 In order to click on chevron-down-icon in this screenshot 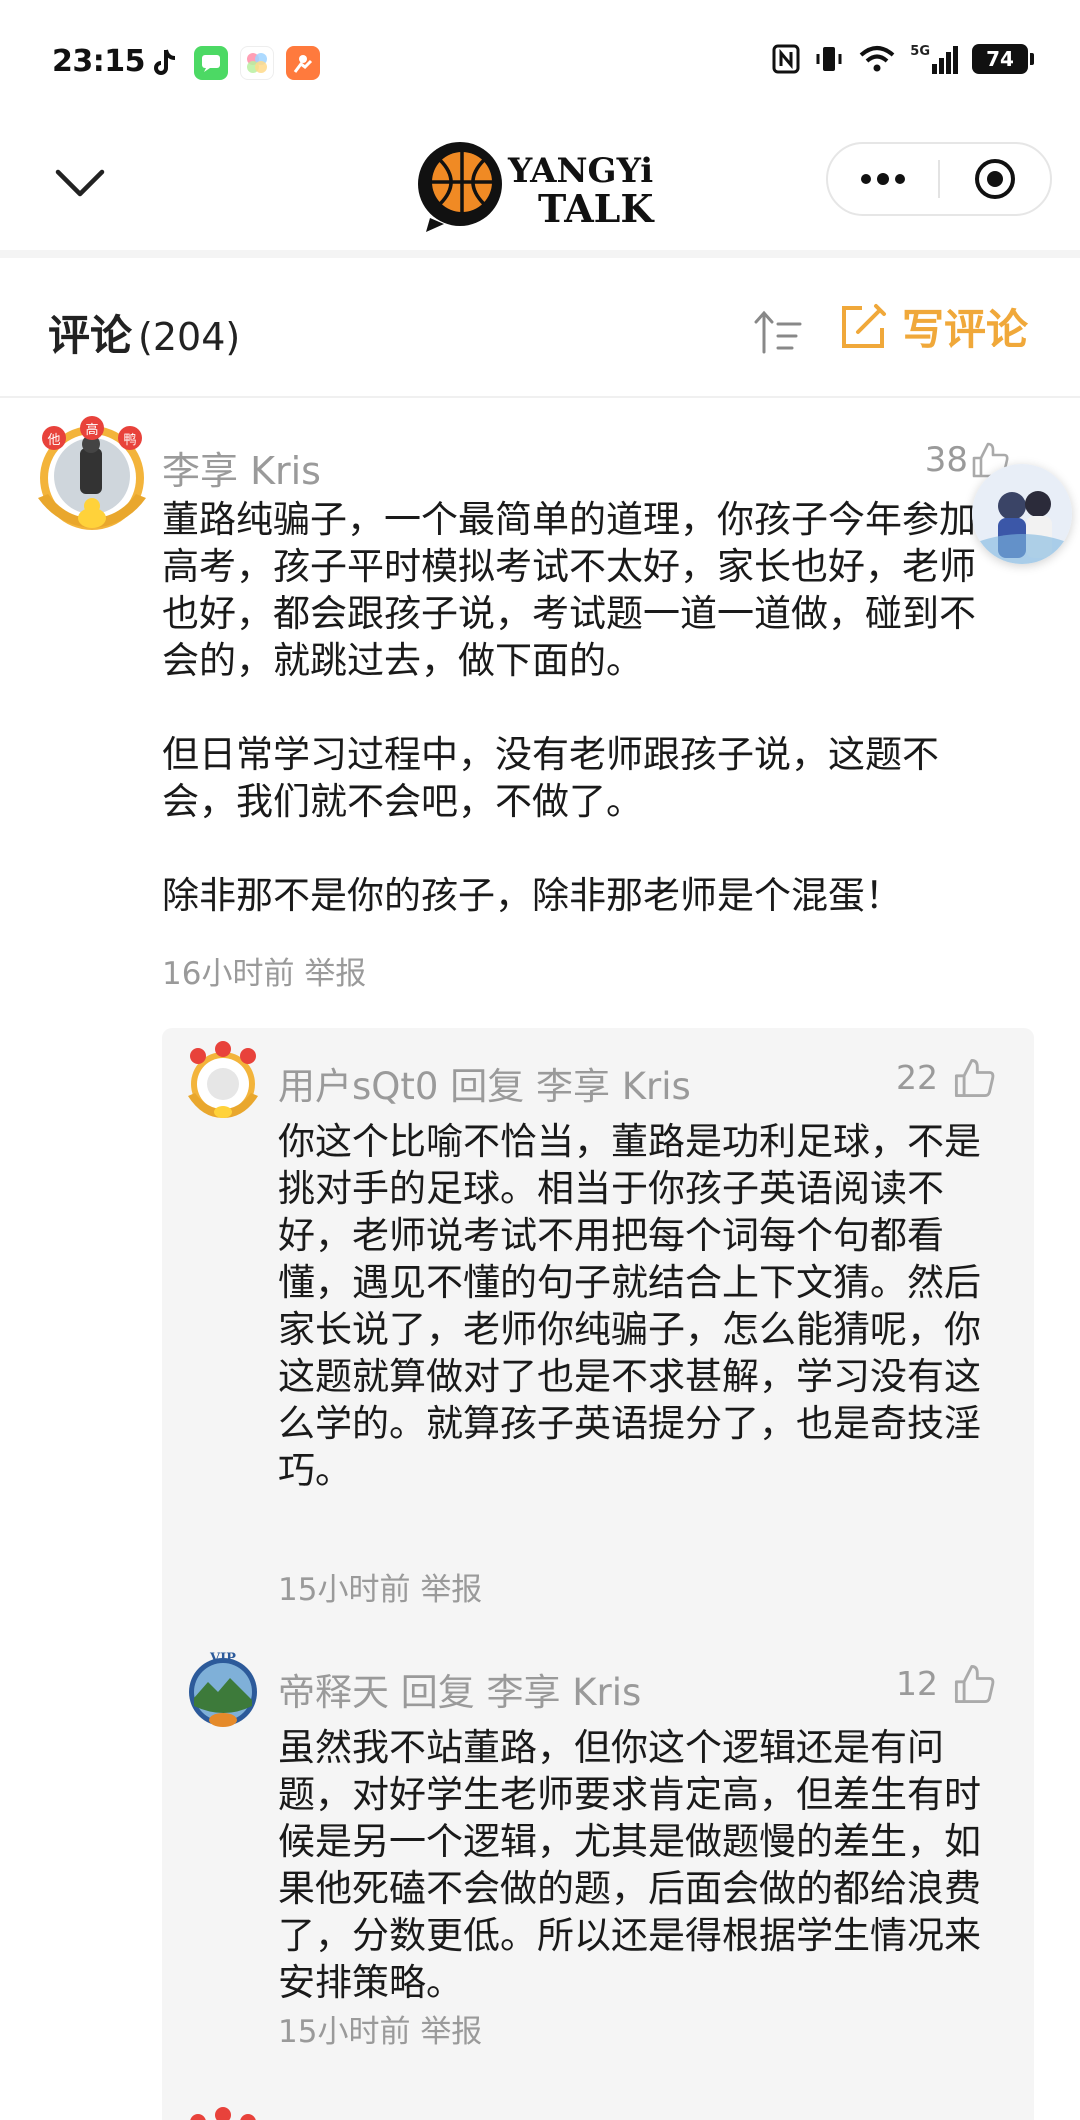, I will do `click(80, 183)`.